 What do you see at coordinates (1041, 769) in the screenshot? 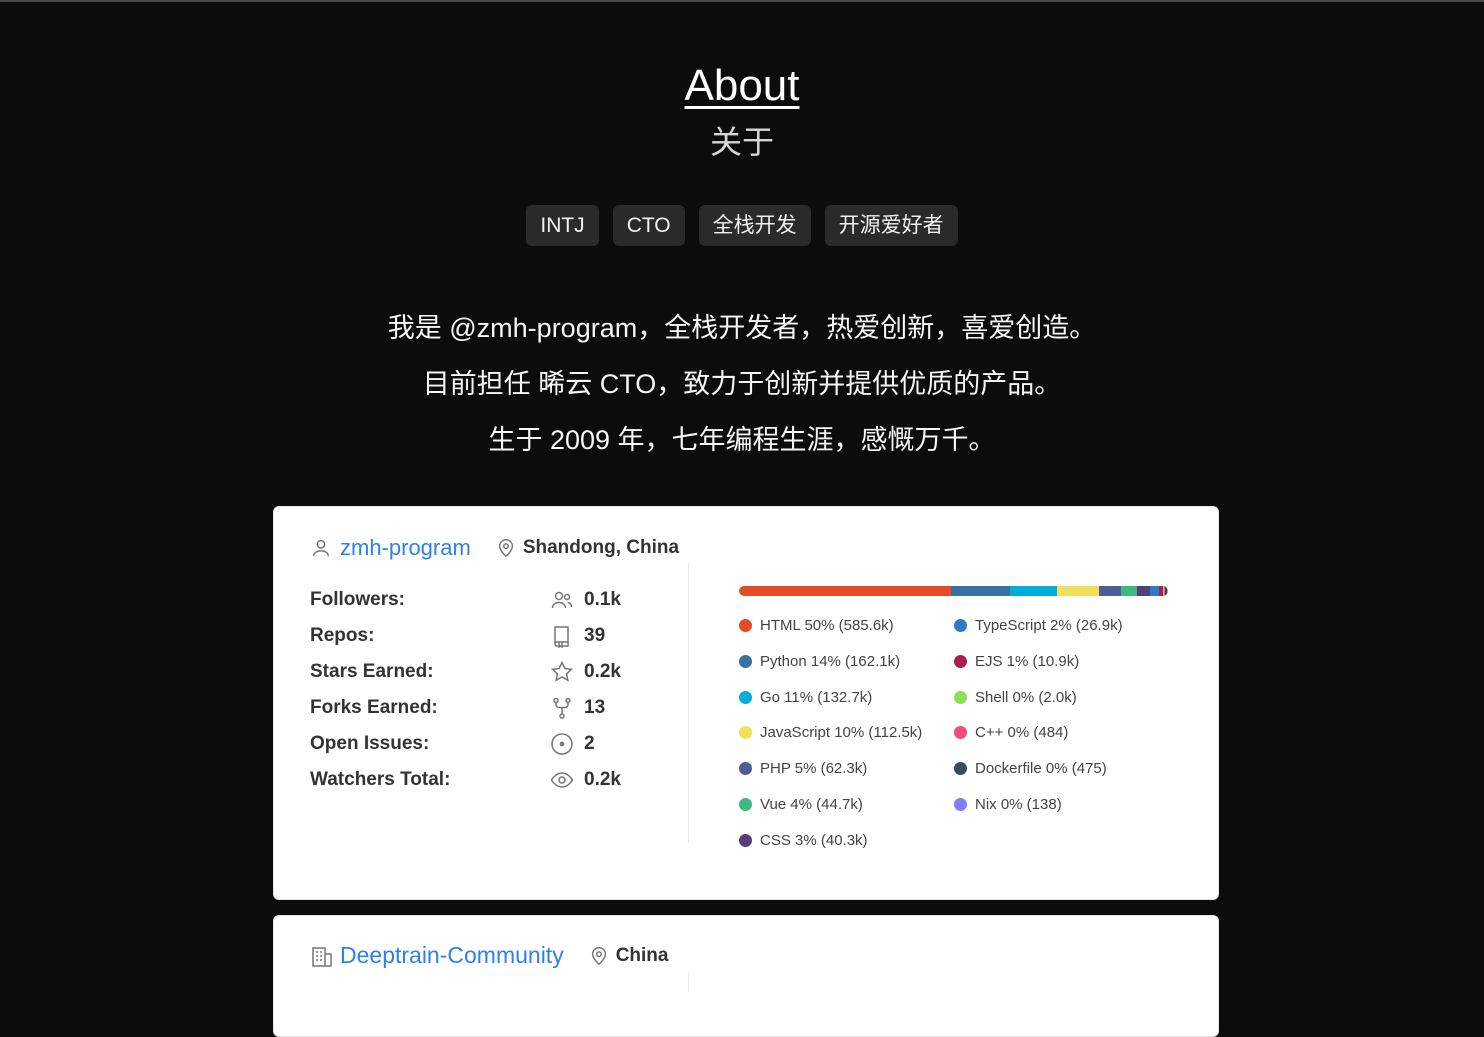
I see `language-label: Dockerfile 0% (475)` at bounding box center [1041, 769].